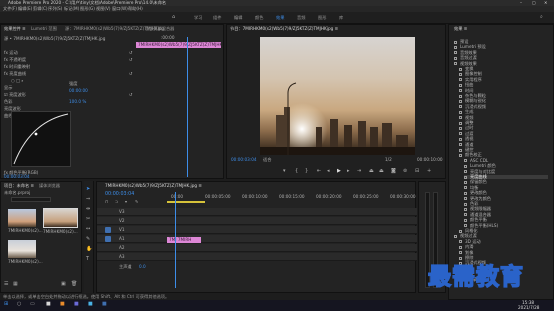  What do you see at coordinates (184, 240) in the screenshot?
I see `timeline-clip: 7MI 7MIRH` at bounding box center [184, 240].